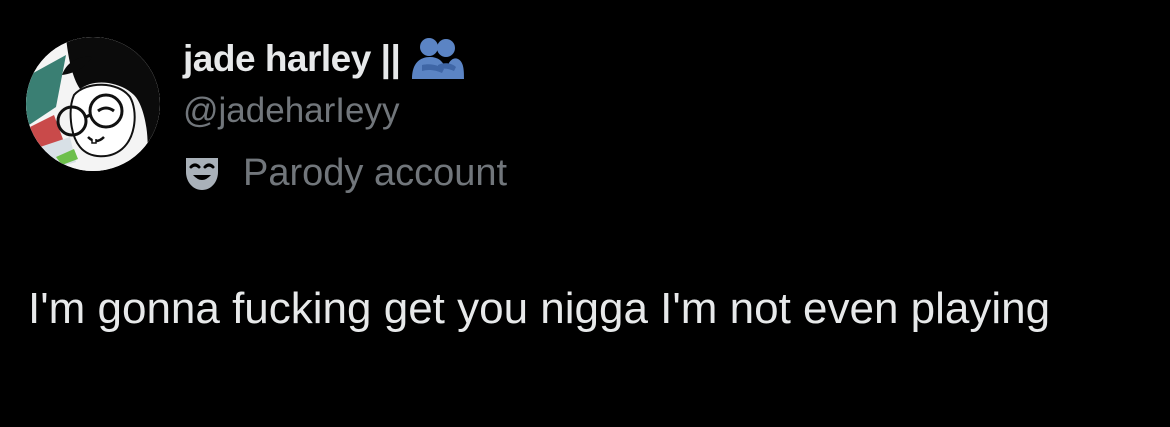 The height and width of the screenshot is (427, 1170). Describe the element at coordinates (291, 111) in the screenshot. I see `user-handle: @jadeharIeyy` at that location.